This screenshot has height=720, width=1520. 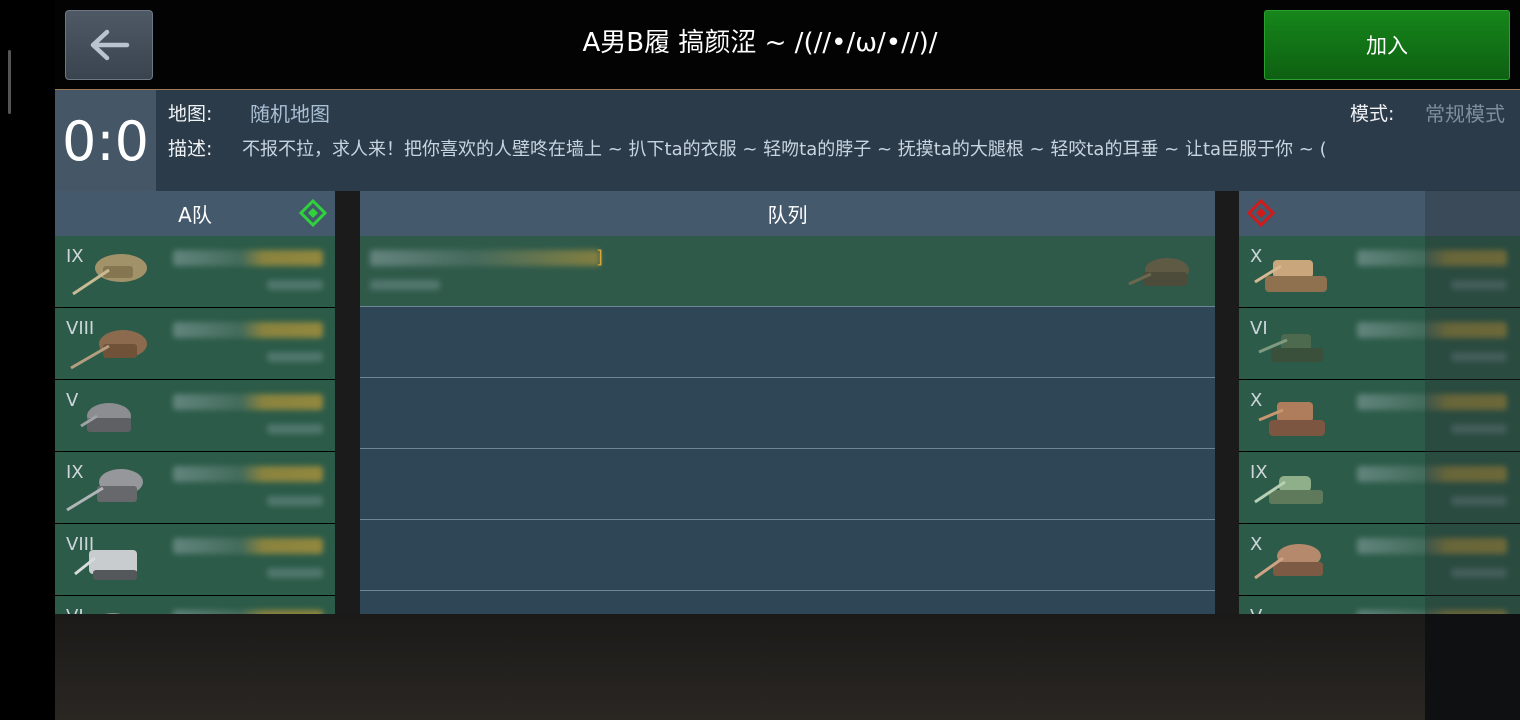 What do you see at coordinates (600, 257) in the screenshot?
I see `clan-tag-bracket: ]` at bounding box center [600, 257].